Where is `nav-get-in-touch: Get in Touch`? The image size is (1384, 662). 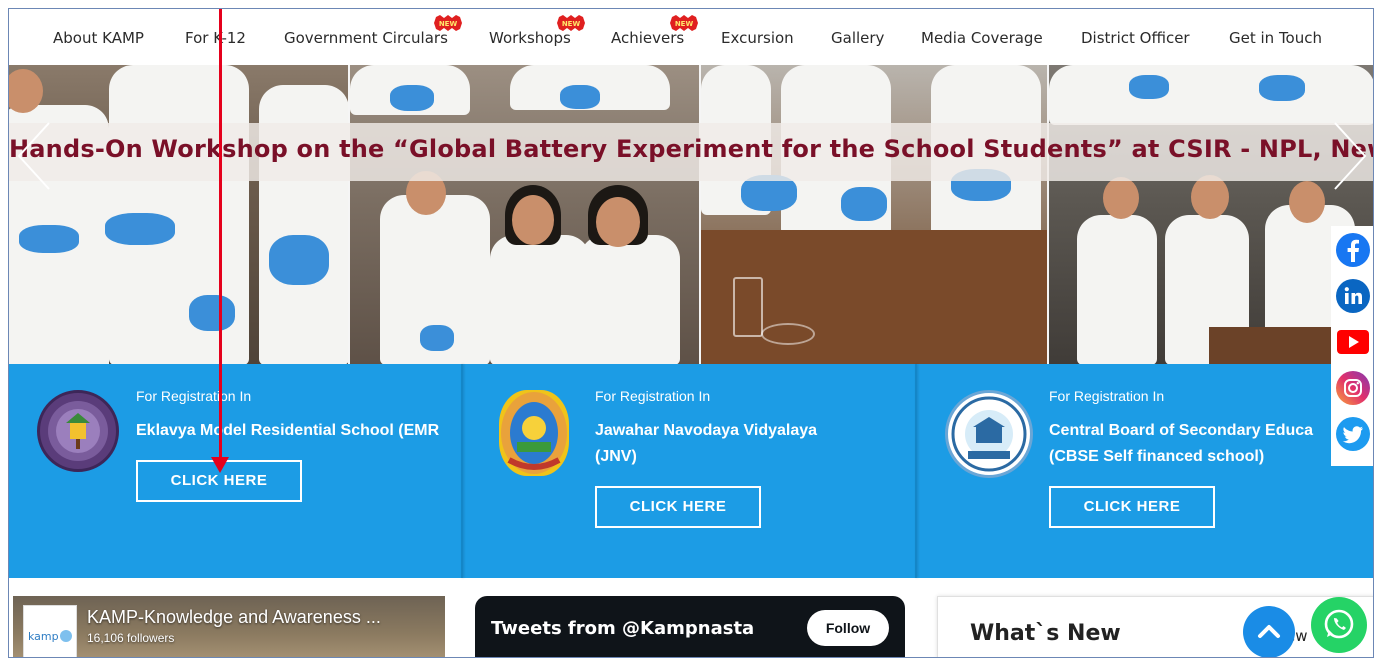 nav-get-in-touch: Get in Touch is located at coordinates (1275, 38).